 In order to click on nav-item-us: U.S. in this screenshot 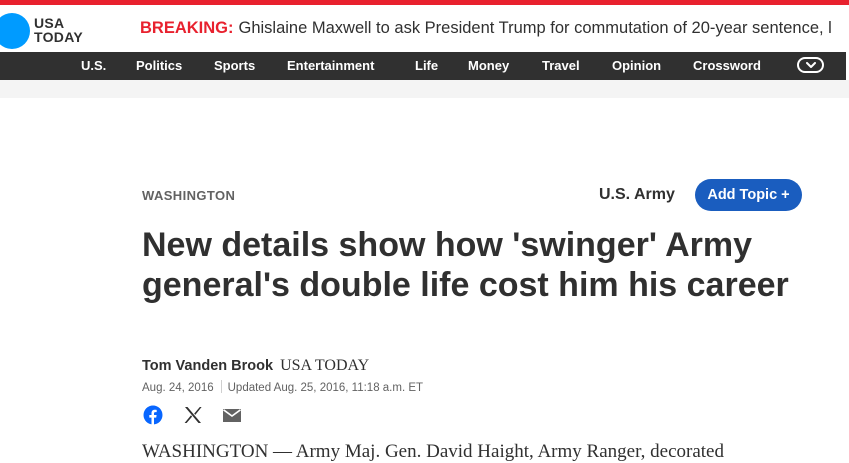, I will do `click(93, 66)`.